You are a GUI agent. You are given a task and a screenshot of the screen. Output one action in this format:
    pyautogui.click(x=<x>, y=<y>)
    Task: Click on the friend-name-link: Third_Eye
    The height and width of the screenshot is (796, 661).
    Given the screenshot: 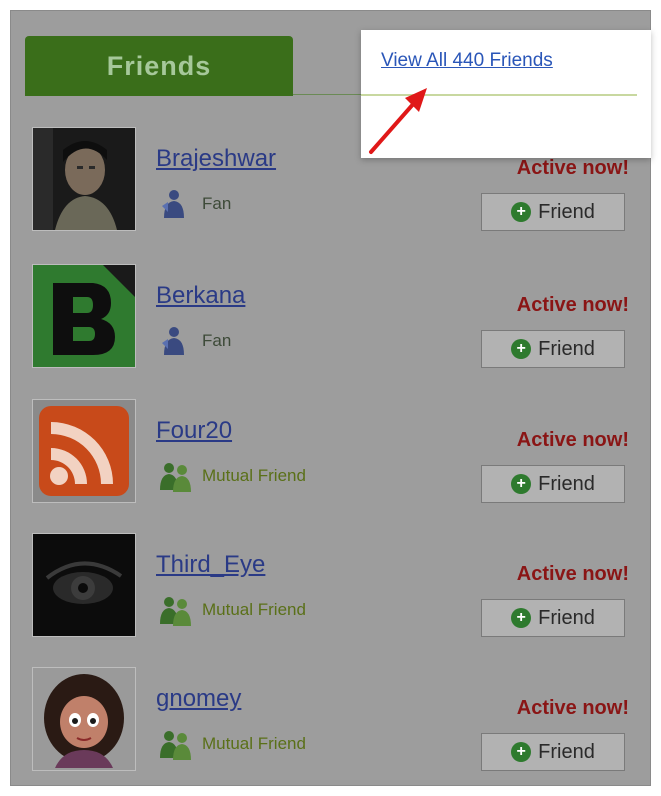 What is the action you would take?
    pyautogui.click(x=210, y=565)
    